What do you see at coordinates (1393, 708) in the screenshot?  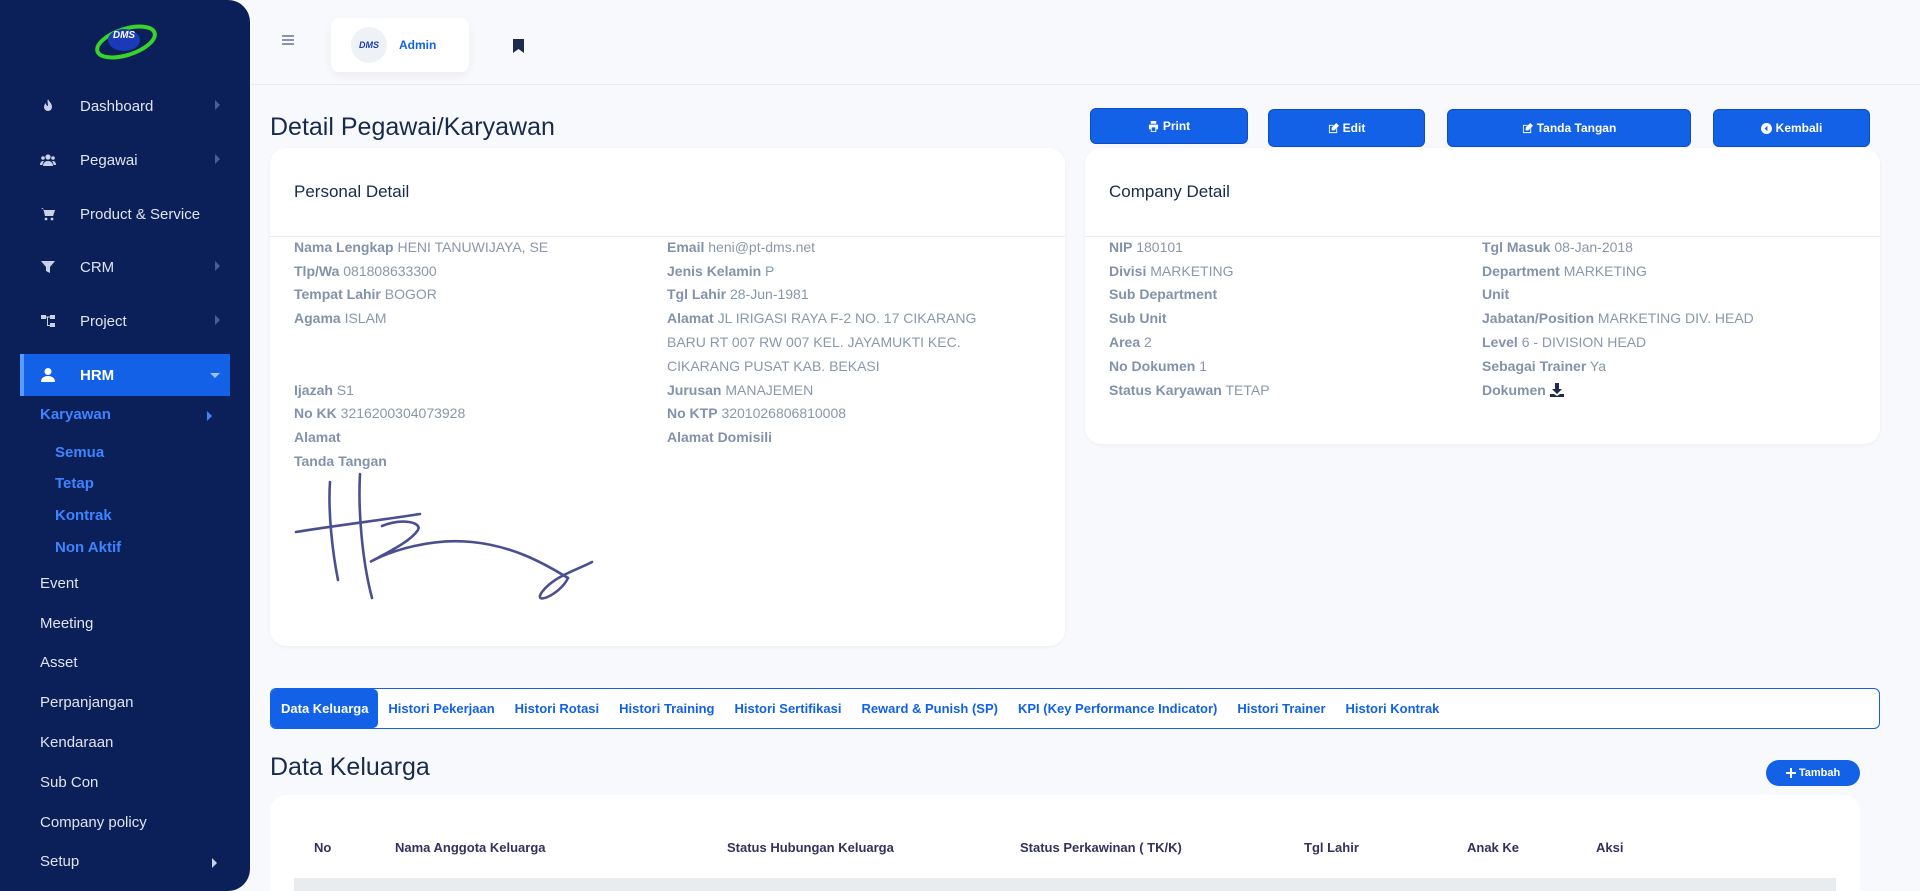 I see `tab-histori-kontrak: Histori Kontrak` at bounding box center [1393, 708].